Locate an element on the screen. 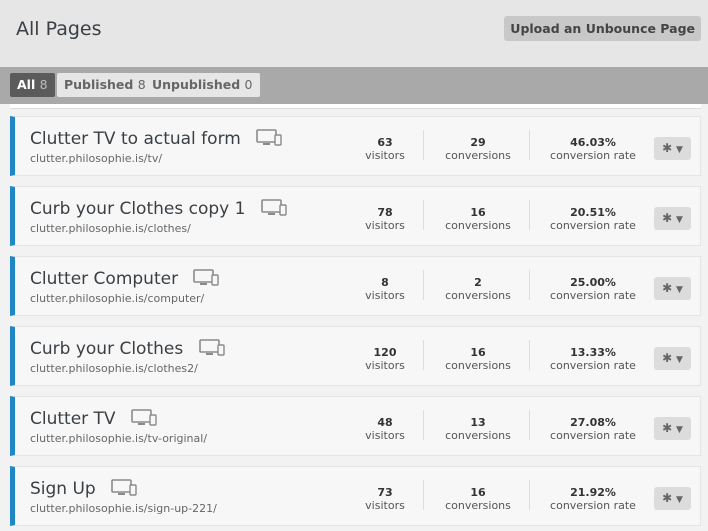 The image size is (708, 531). visitors-stat: 8 visitors is located at coordinates (385, 289).